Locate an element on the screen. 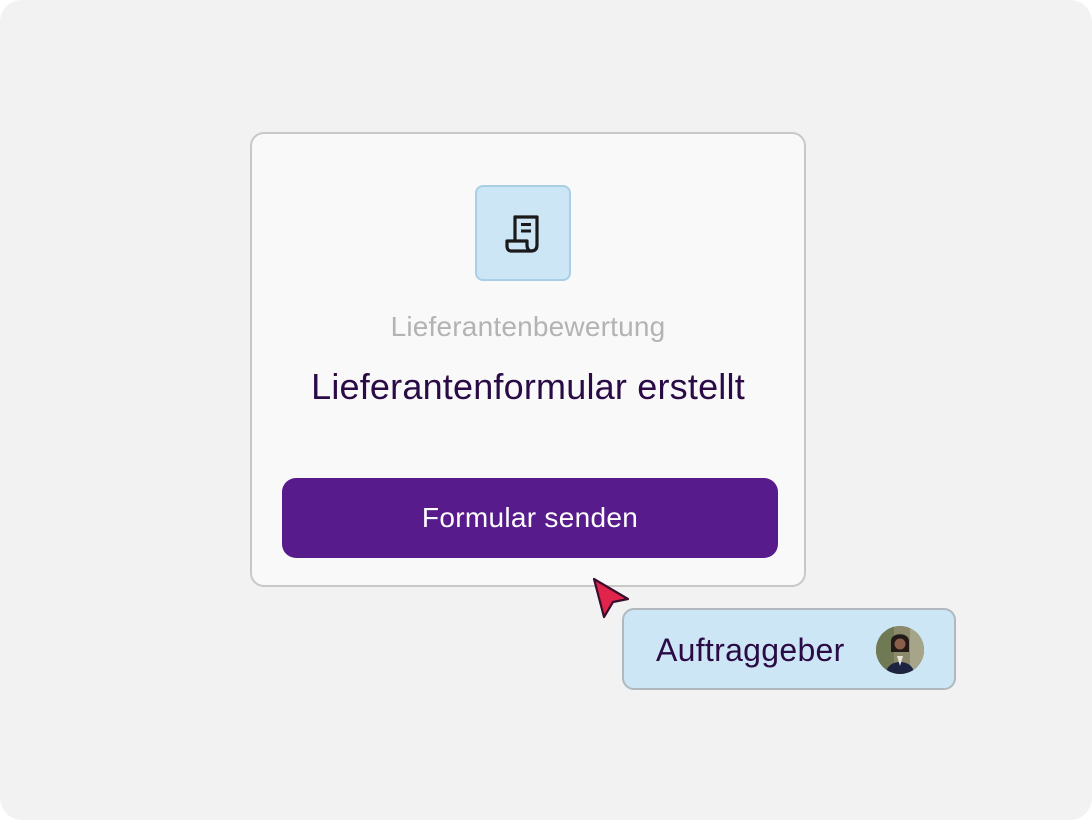 The height and width of the screenshot is (820, 1092). send-form-button: Formular senden is located at coordinates (530, 518).